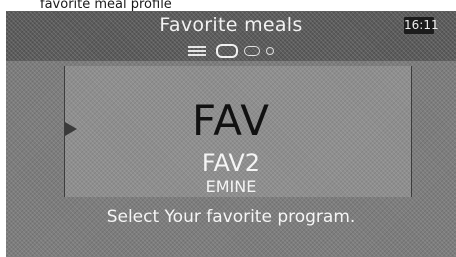 The height and width of the screenshot is (257, 456). Describe the element at coordinates (231, 163) in the screenshot. I see `program-next: FAV2` at that location.